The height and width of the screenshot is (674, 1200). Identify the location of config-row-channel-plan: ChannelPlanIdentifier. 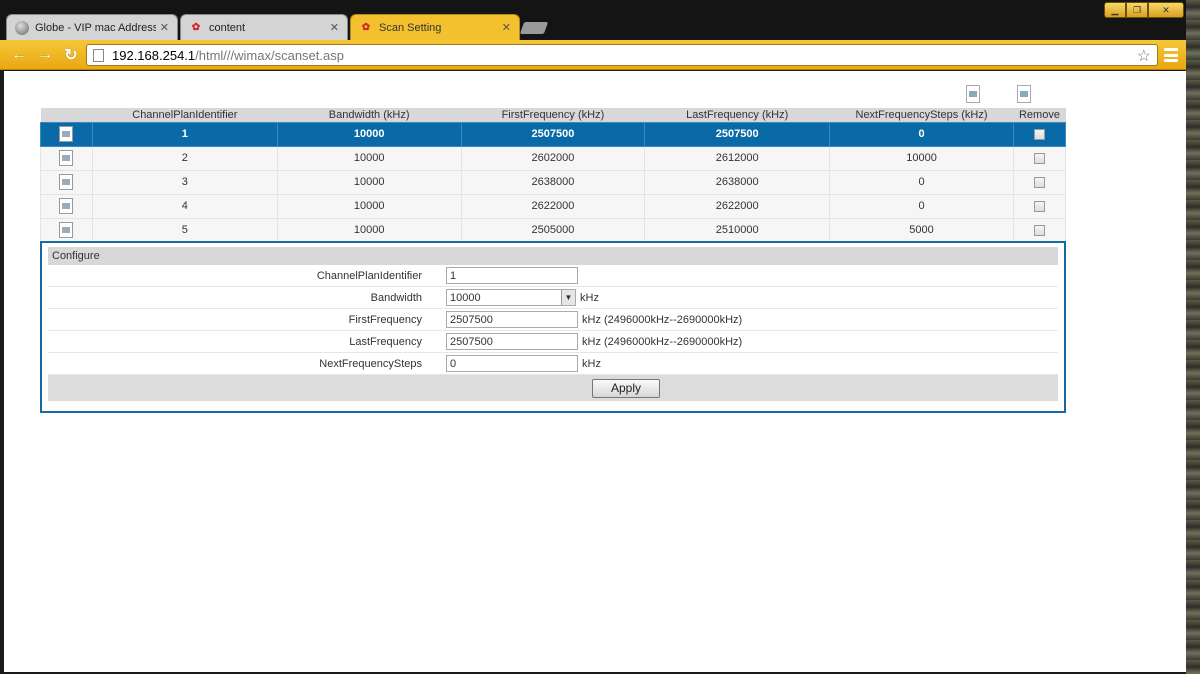
(553, 276).